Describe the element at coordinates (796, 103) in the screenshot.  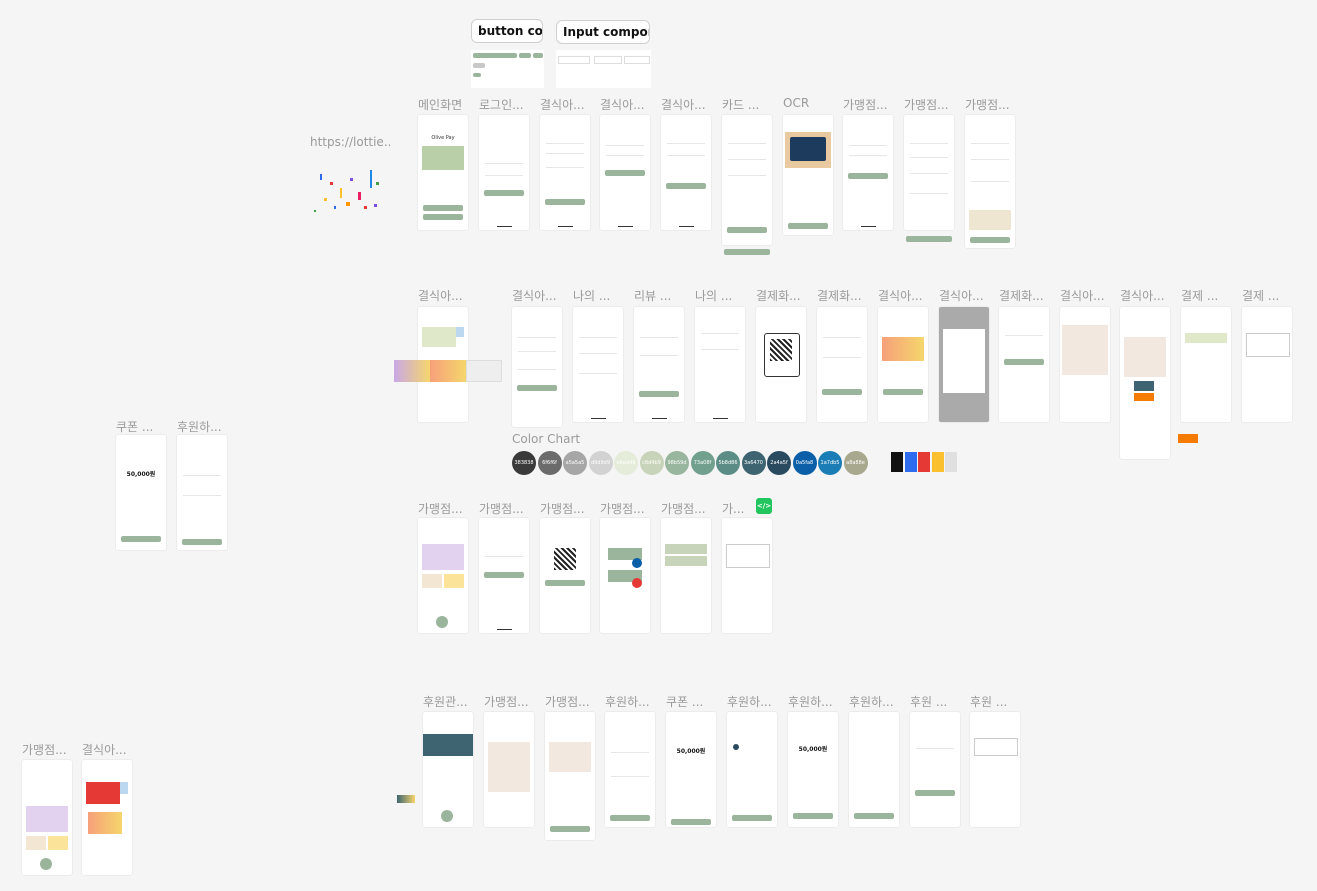
I see `frame-label: OCR` at that location.